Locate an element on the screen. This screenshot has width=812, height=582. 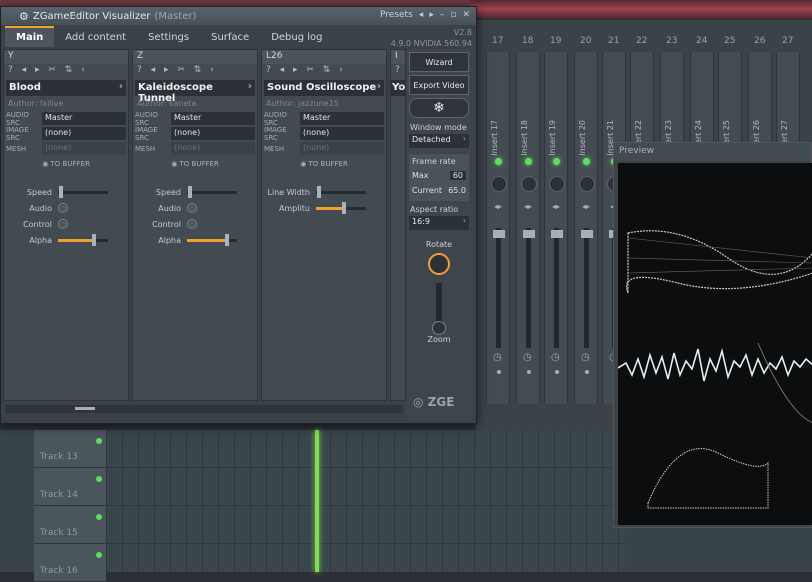
insert-label: Insert 20 is located at coordinates (582, 138).